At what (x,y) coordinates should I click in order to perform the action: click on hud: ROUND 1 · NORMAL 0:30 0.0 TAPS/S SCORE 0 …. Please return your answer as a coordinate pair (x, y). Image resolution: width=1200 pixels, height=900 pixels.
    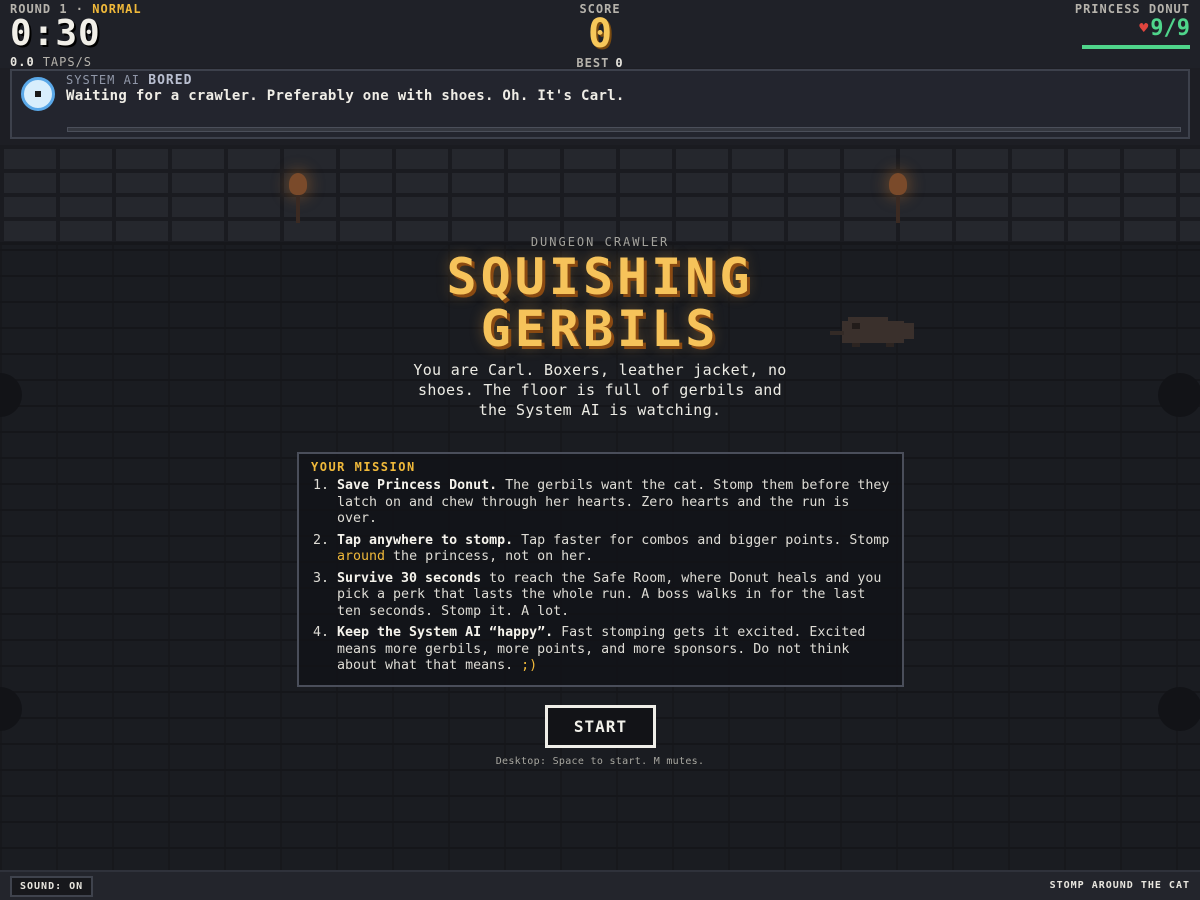
    Looking at the image, I should click on (600, 35).